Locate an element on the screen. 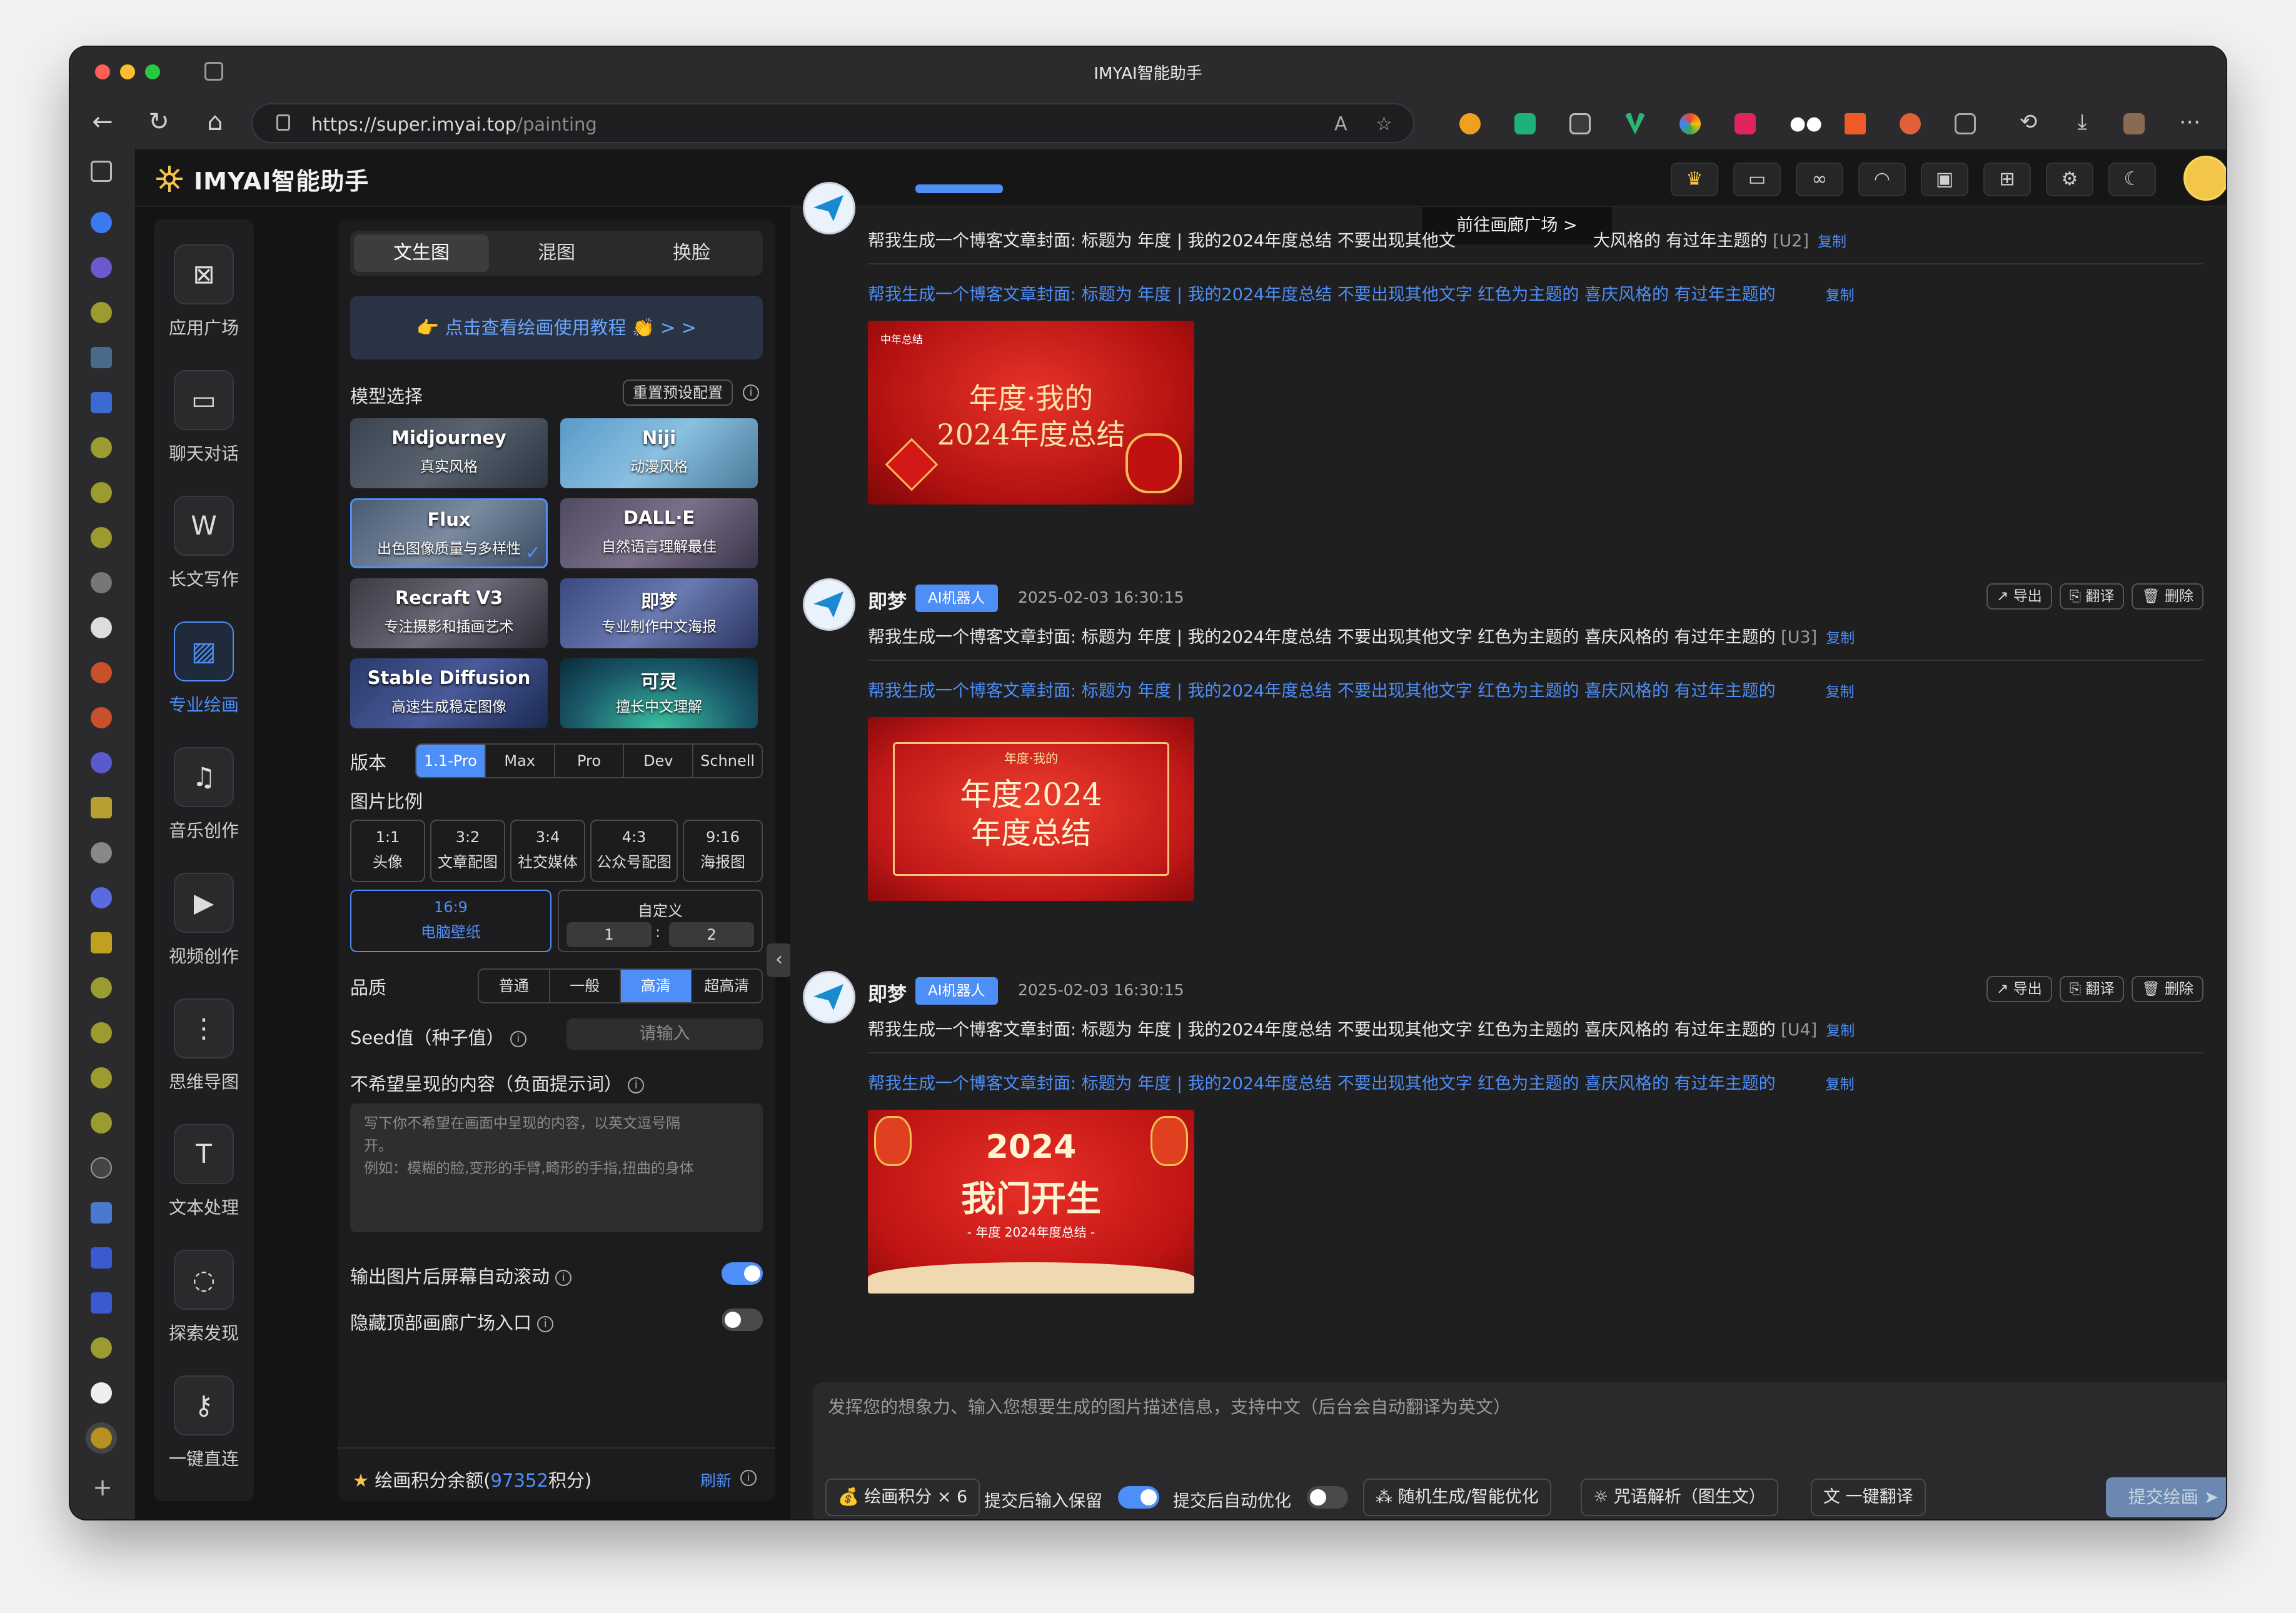 The height and width of the screenshot is (1613, 2296). version-option: Max is located at coordinates (520, 761).